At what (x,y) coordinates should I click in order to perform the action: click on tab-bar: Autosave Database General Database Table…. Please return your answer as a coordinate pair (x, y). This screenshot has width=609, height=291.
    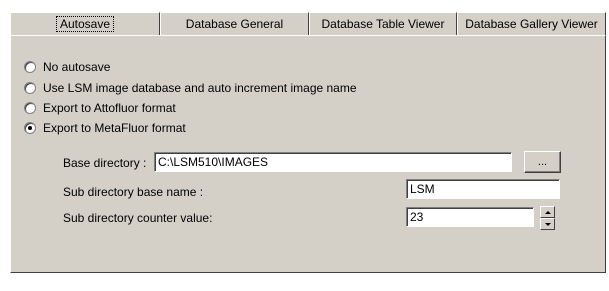
    Looking at the image, I should click on (308, 24).